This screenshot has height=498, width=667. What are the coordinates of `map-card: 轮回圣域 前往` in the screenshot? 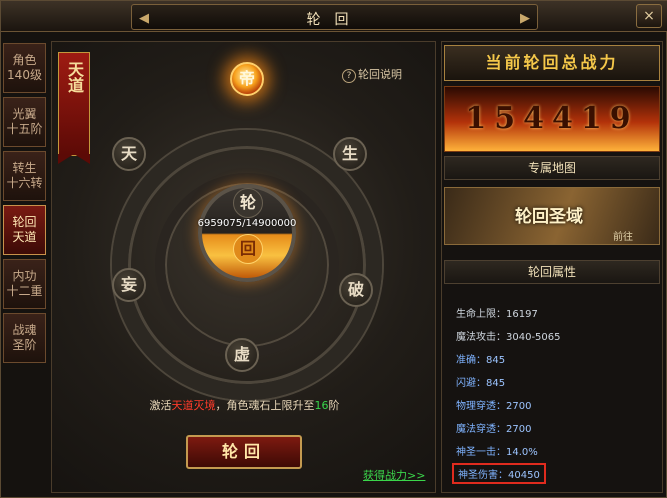 It's located at (552, 216).